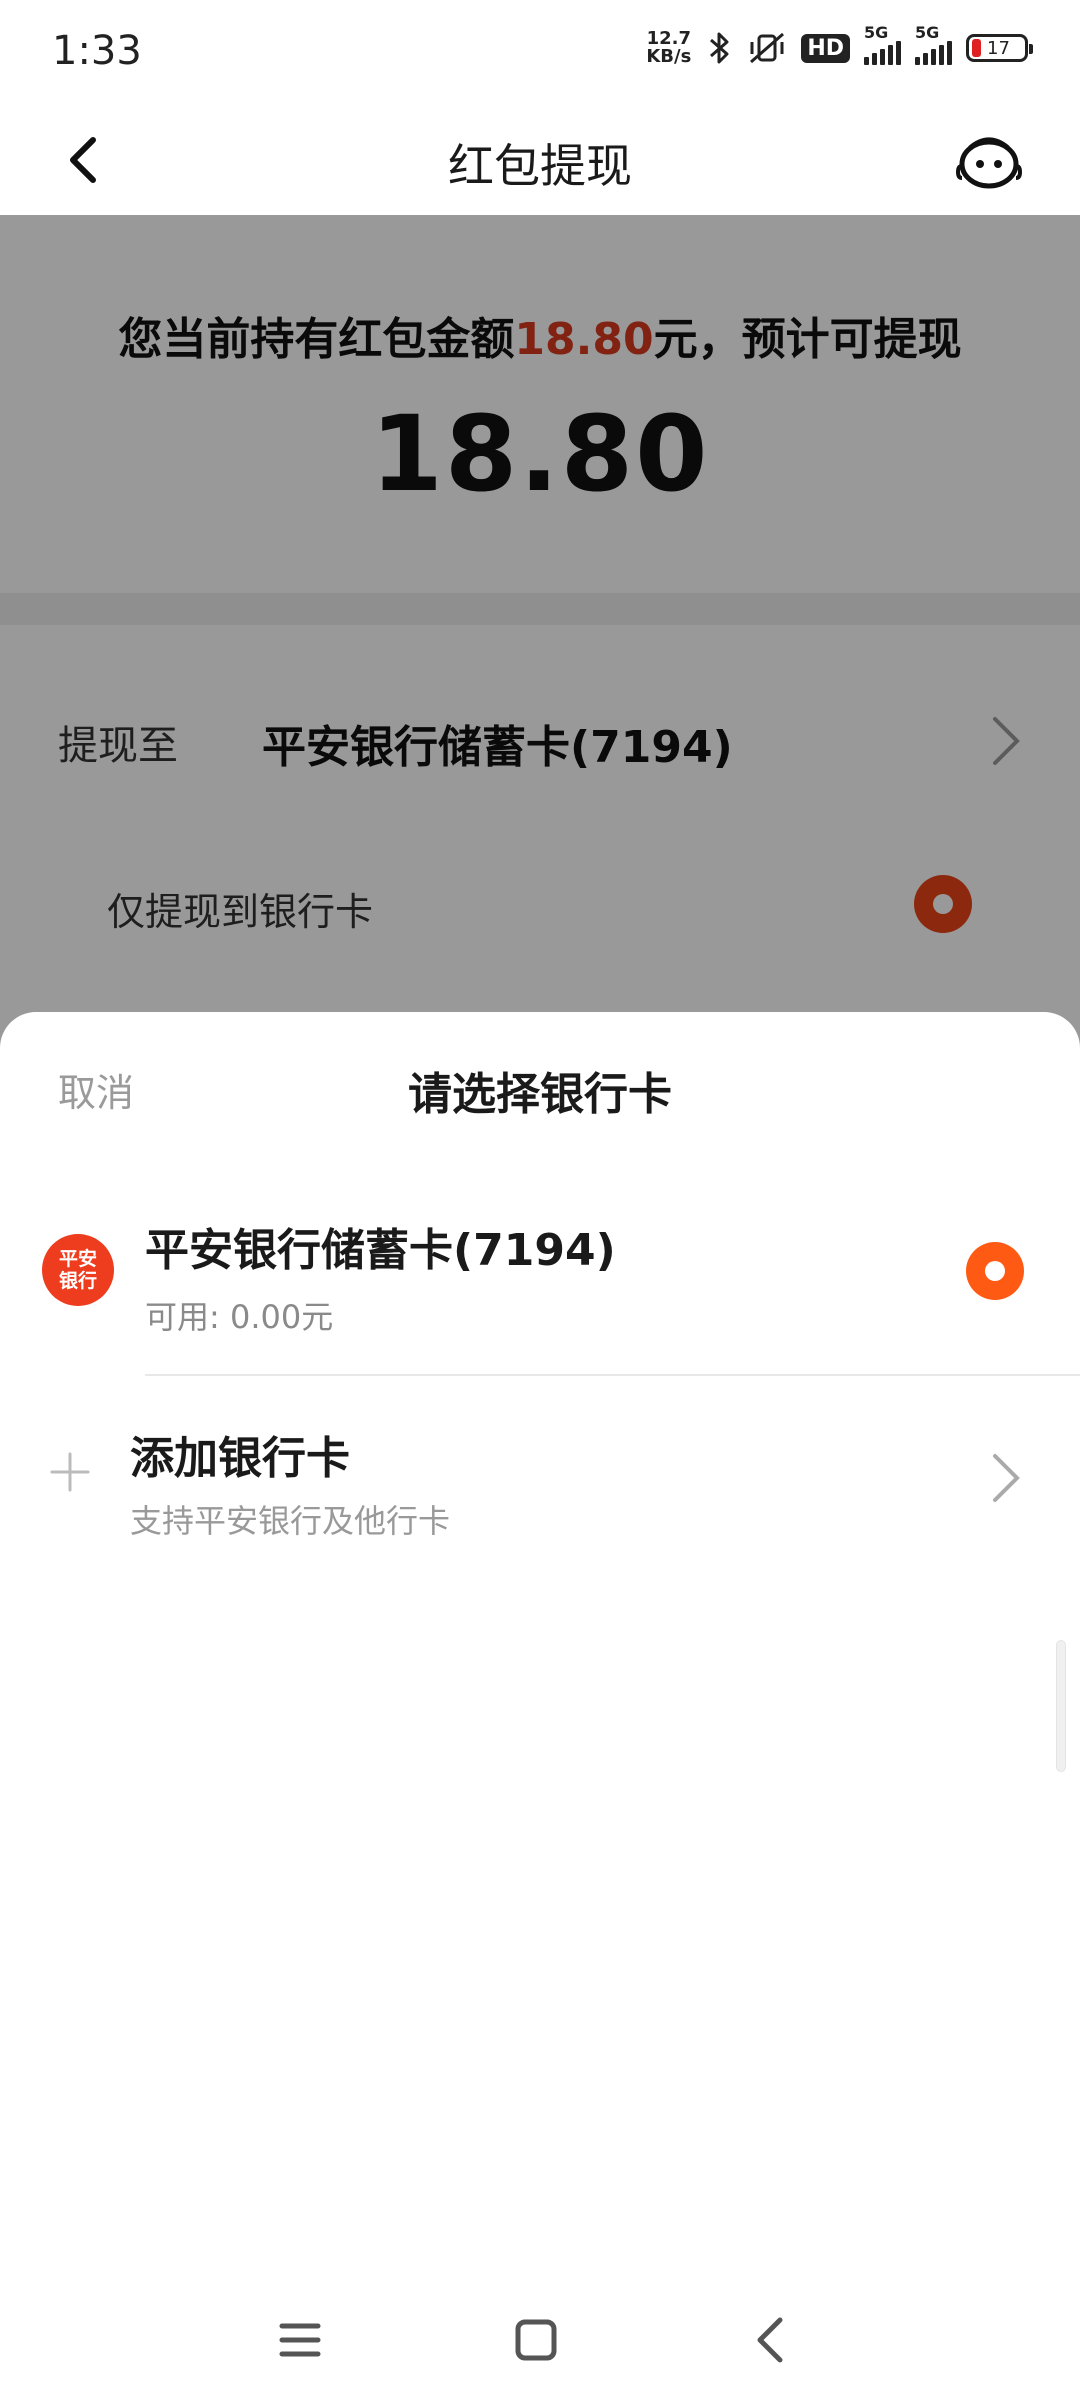  I want to click on customer-service-icon, so click(989, 161).